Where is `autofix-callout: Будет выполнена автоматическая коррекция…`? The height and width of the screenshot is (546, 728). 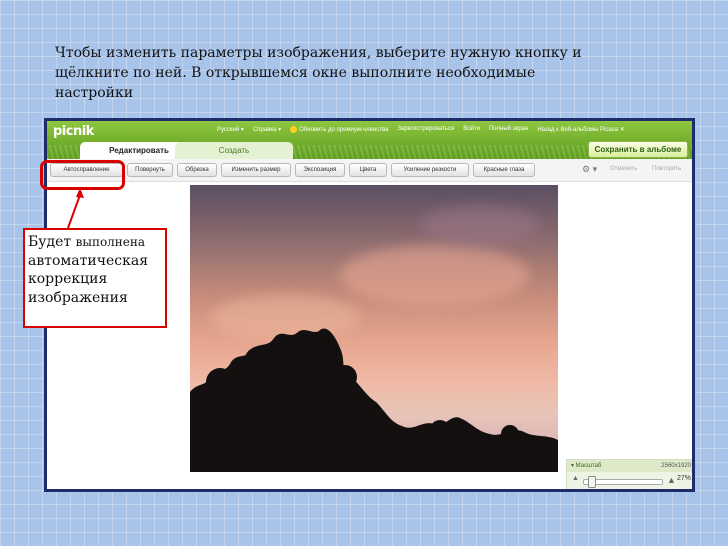 autofix-callout: Будет выполнена автоматическая коррекция… is located at coordinates (95, 278).